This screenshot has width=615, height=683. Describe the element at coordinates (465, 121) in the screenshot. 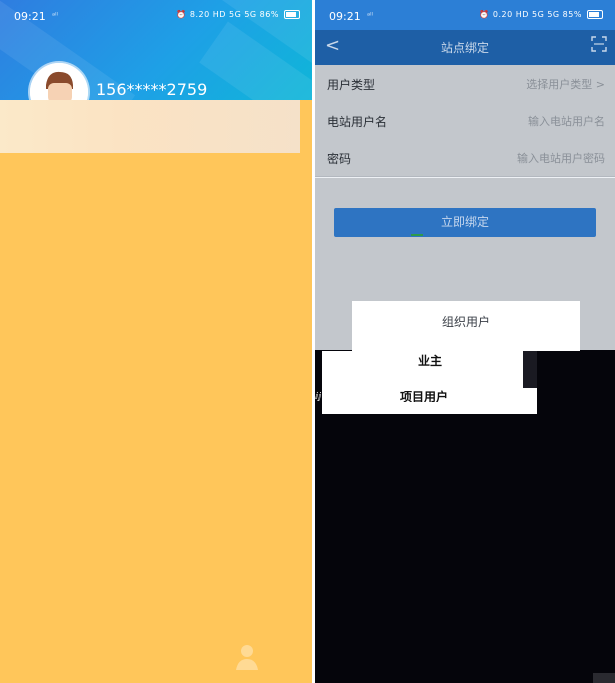

I see `form-row-username: 电站用户名 输入电站用户名` at that location.